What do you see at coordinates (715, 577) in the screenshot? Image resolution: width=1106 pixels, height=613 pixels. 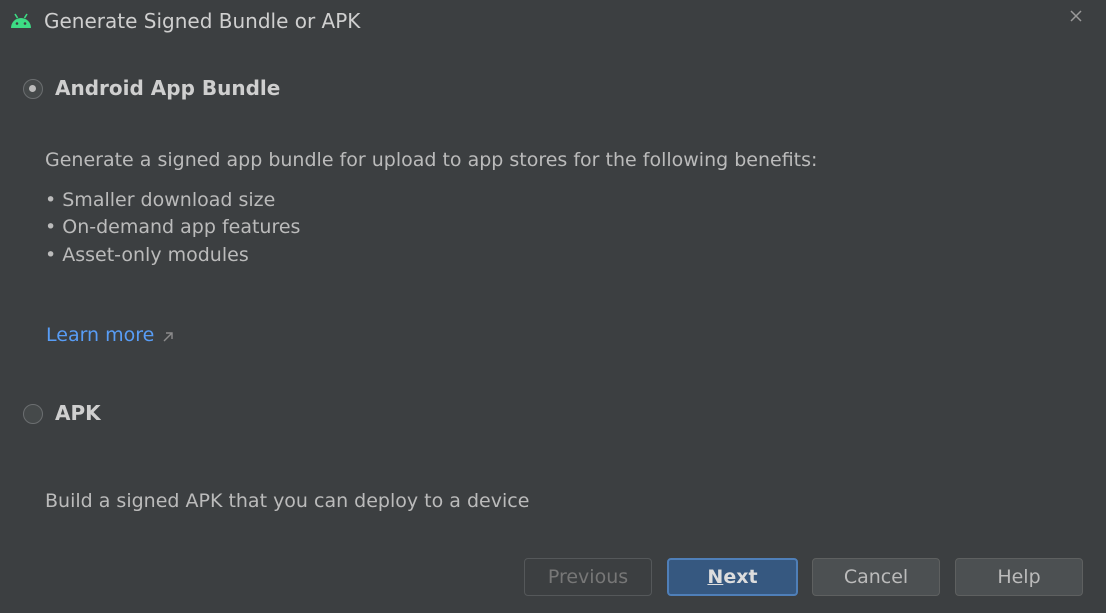 I see `next-button-mnemonic: N` at bounding box center [715, 577].